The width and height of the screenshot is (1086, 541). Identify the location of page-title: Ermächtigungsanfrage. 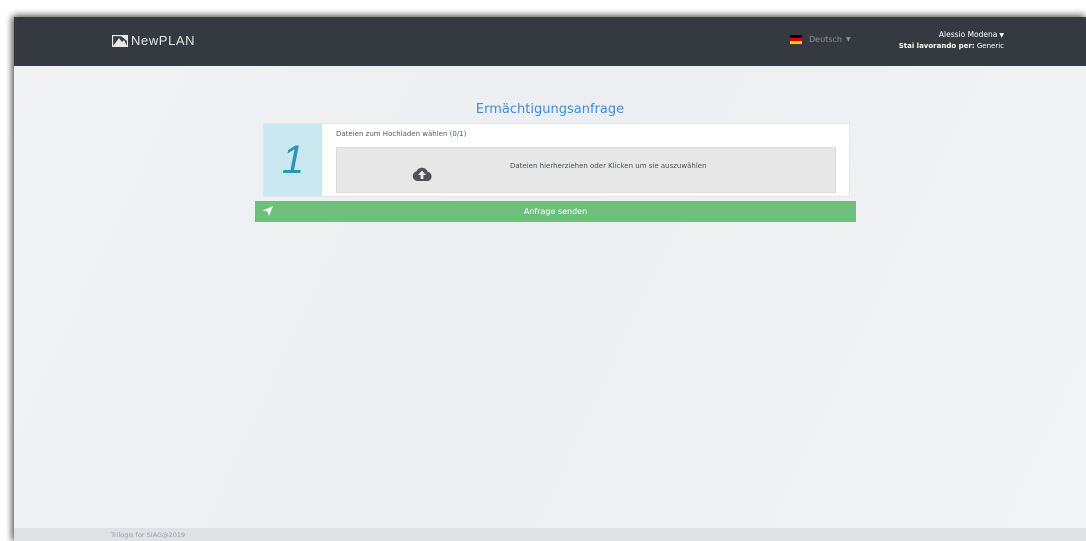
(550, 109).